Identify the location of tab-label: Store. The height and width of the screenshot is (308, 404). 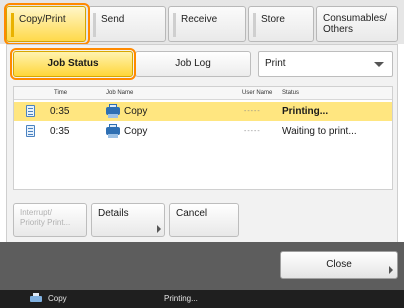
(273, 19).